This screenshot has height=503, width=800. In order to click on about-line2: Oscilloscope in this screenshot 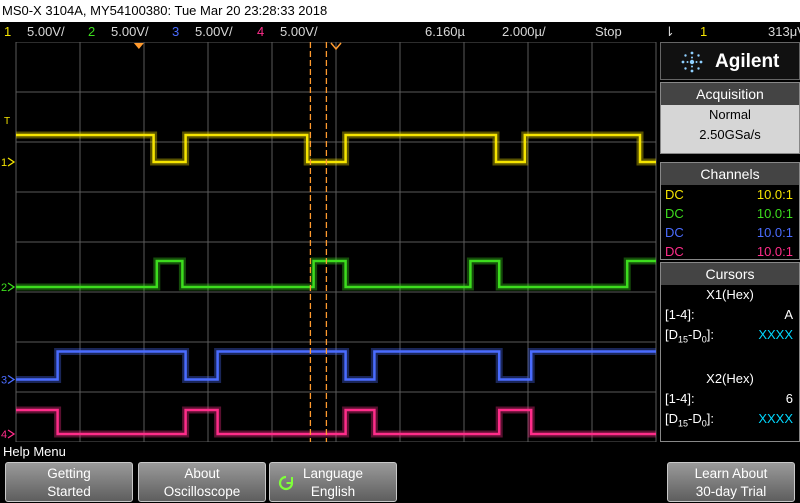, I will do `click(202, 491)`.